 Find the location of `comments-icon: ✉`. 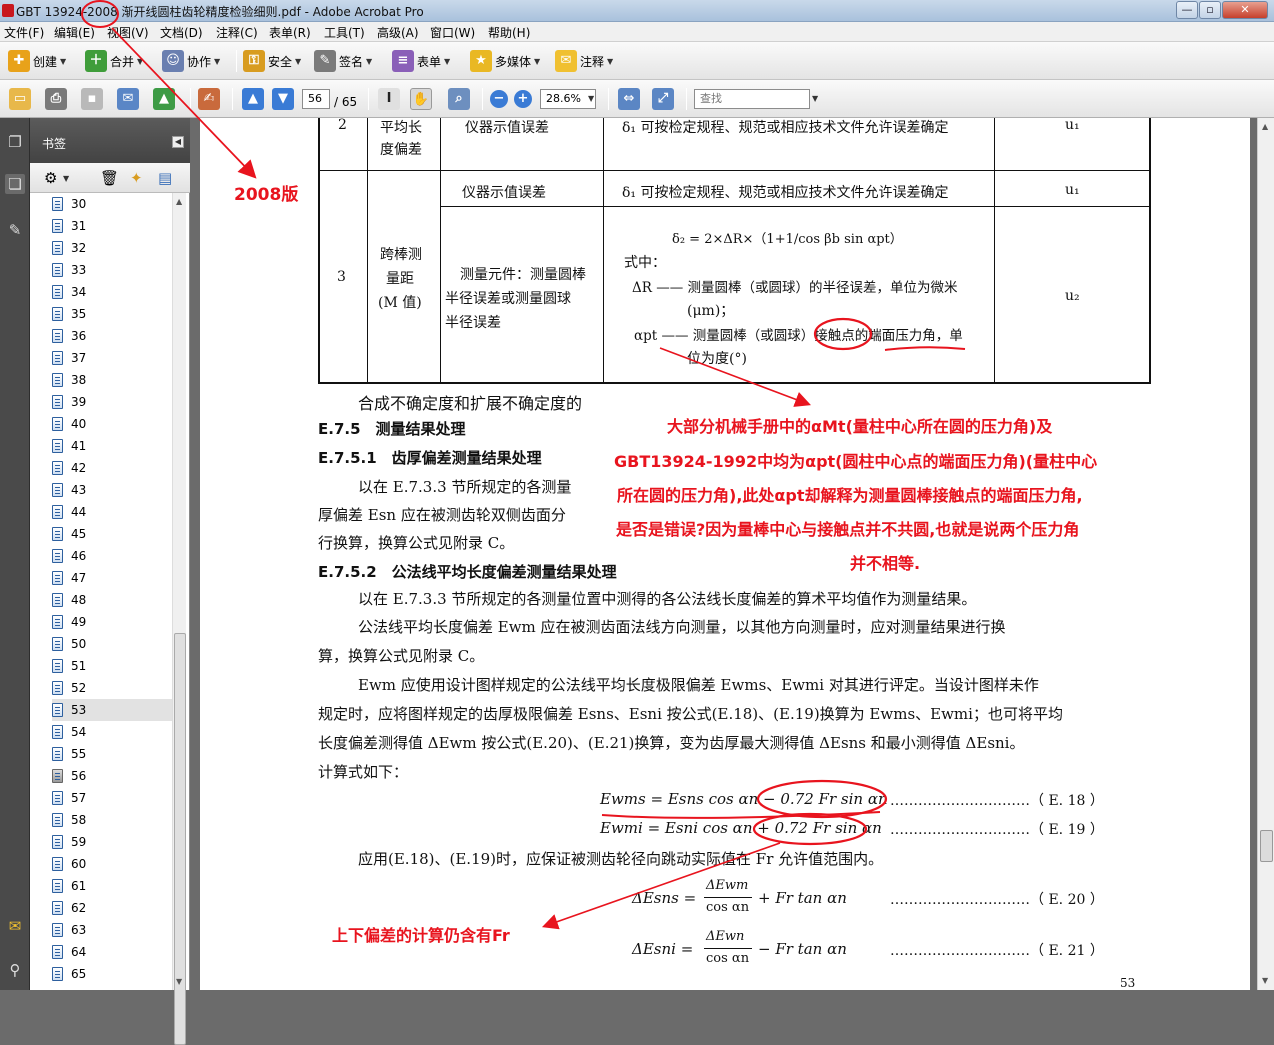

comments-icon: ✉ is located at coordinates (15, 926).